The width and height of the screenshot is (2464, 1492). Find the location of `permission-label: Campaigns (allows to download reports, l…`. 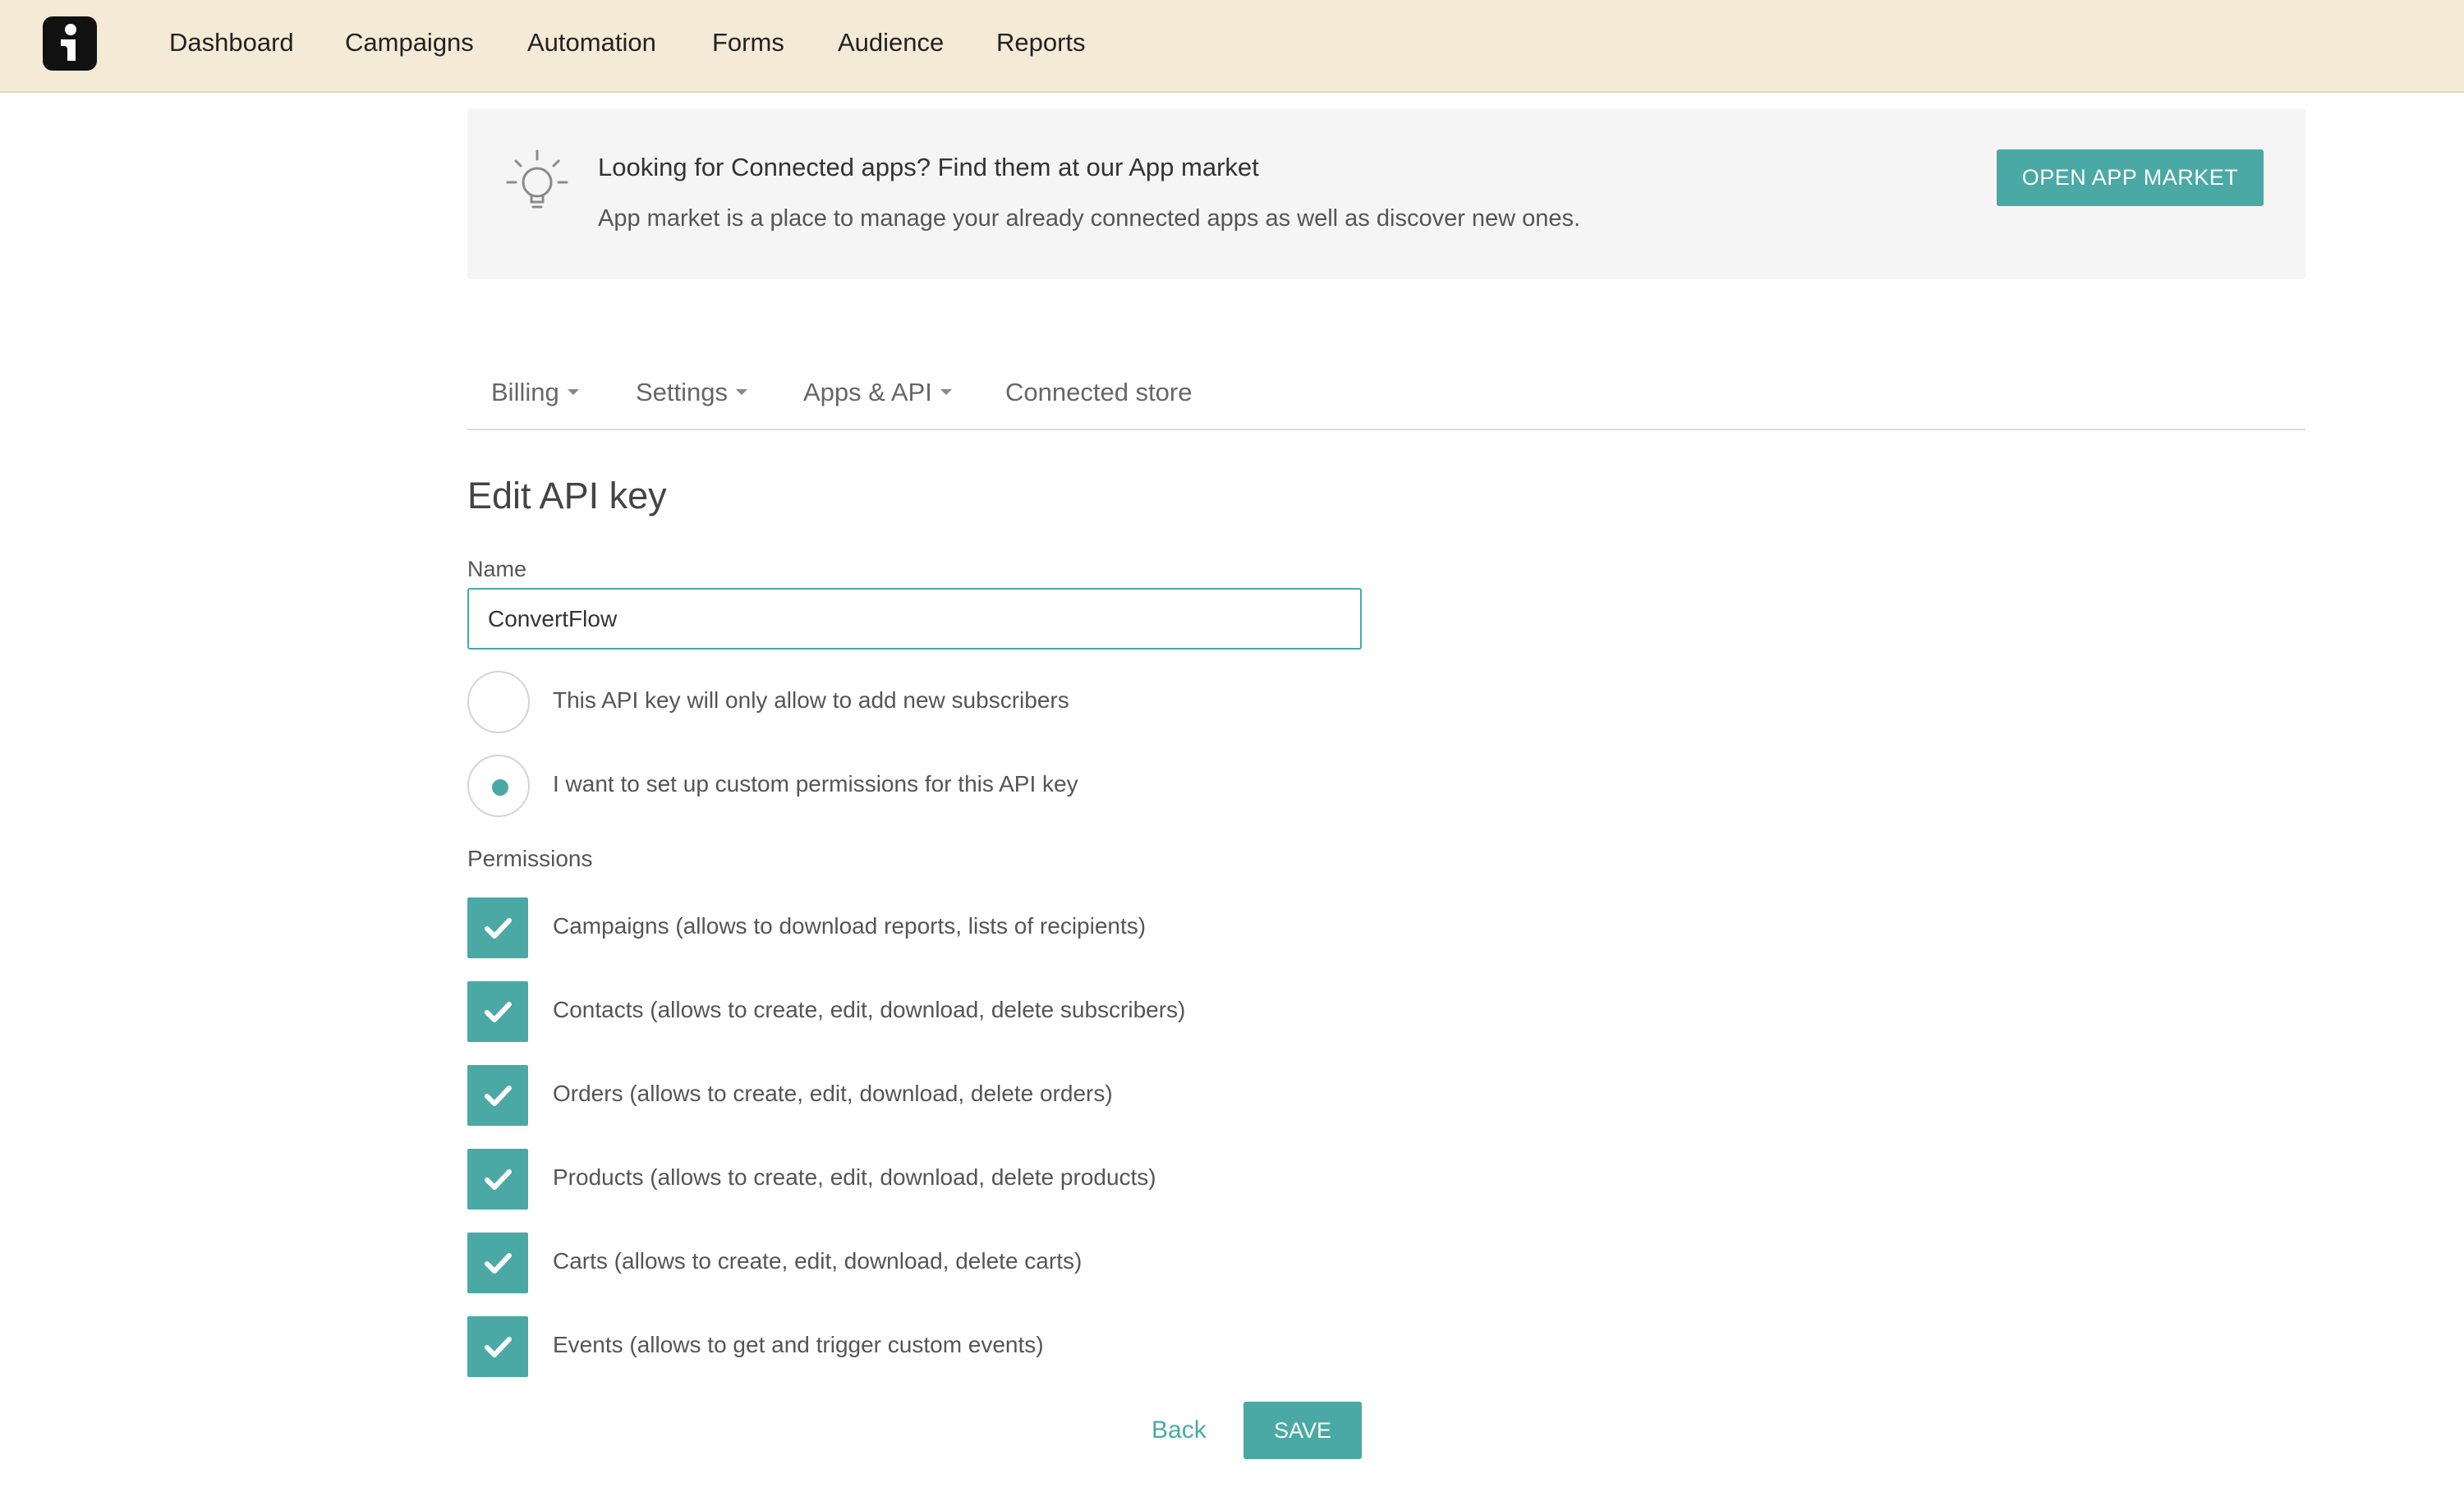

permission-label: Campaigns (allows to download reports, l… is located at coordinates (850, 926).